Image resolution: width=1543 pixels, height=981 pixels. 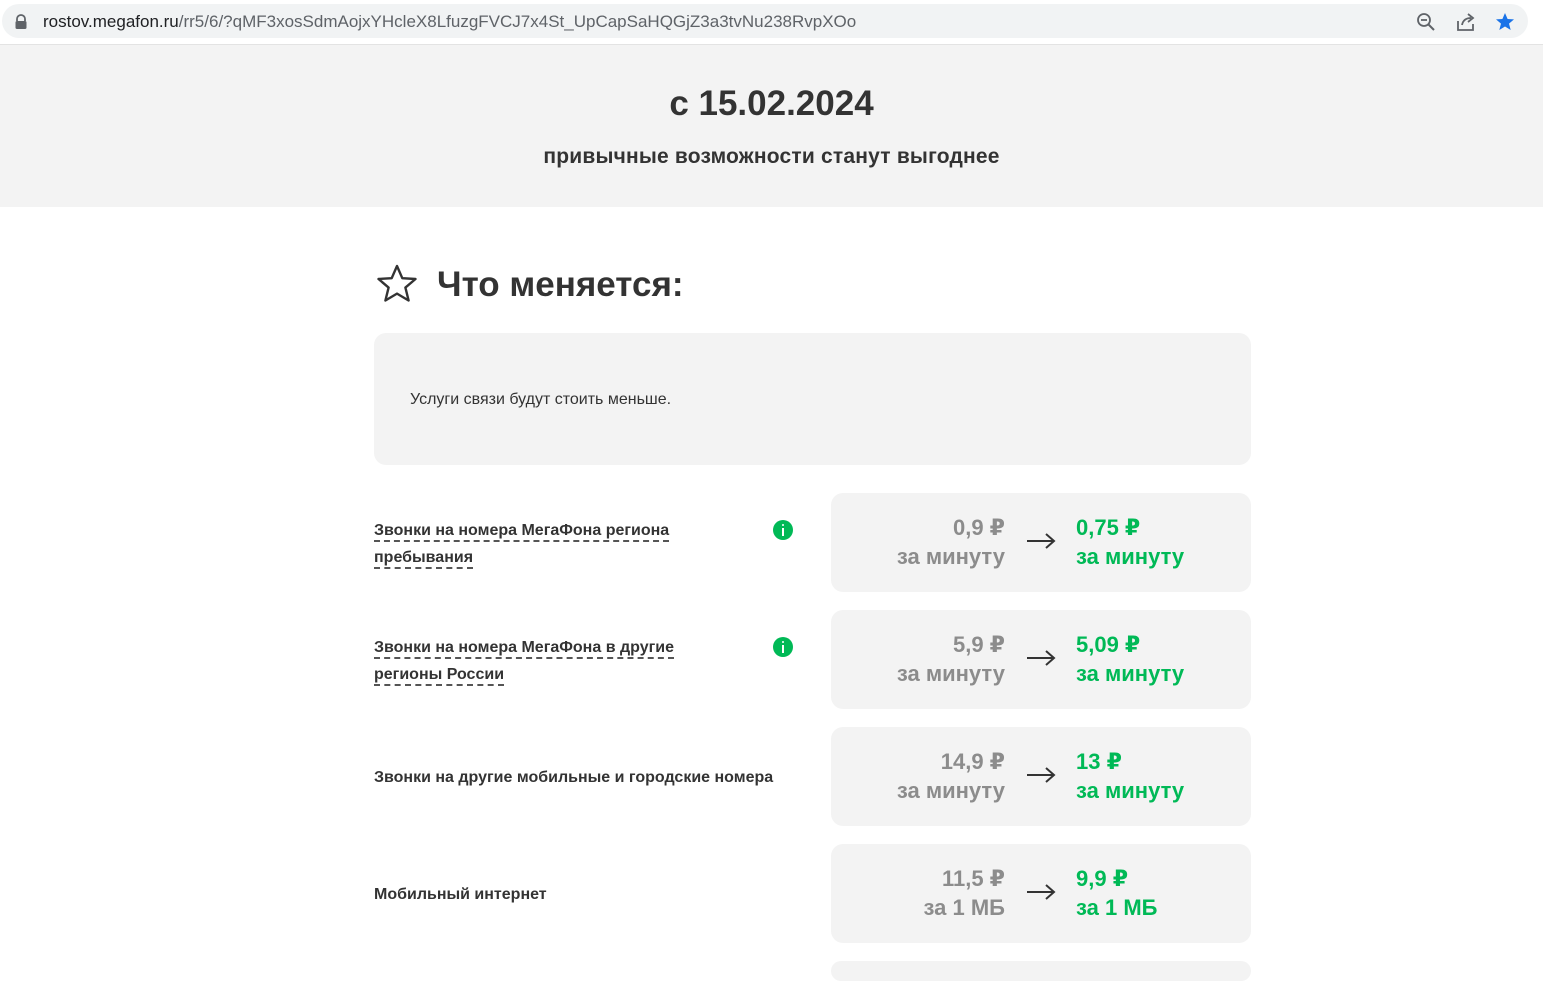 What do you see at coordinates (771, 103) in the screenshot?
I see `hero-title: с 15.02.2024` at bounding box center [771, 103].